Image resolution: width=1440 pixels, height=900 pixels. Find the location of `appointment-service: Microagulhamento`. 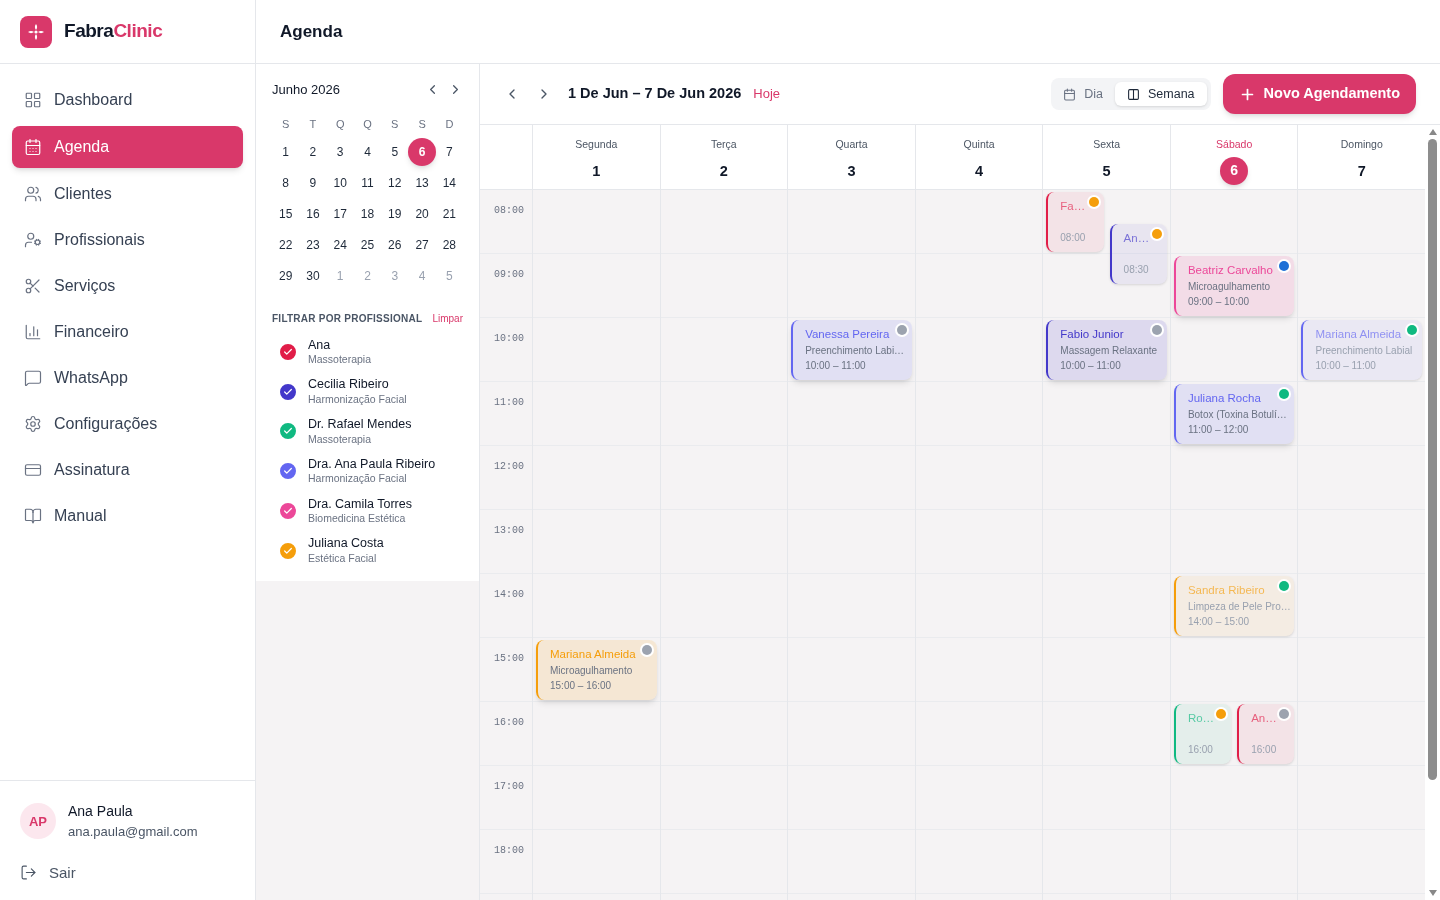

appointment-service: Microagulhamento is located at coordinates (1229, 287).